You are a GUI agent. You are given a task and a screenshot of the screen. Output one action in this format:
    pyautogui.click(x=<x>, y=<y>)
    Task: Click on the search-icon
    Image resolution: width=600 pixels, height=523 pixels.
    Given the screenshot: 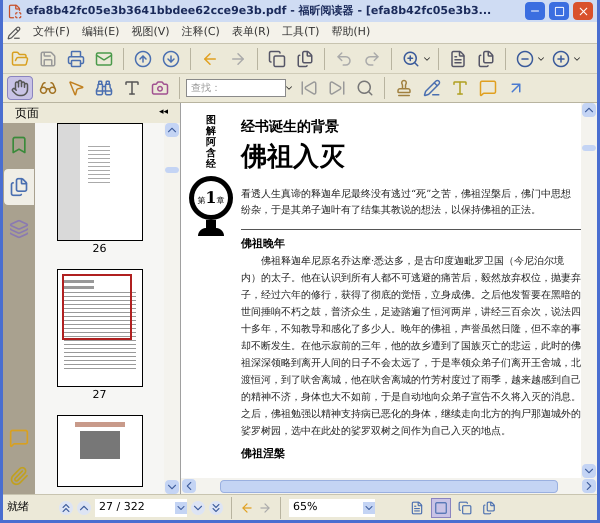 What is the action you would take?
    pyautogui.click(x=365, y=88)
    